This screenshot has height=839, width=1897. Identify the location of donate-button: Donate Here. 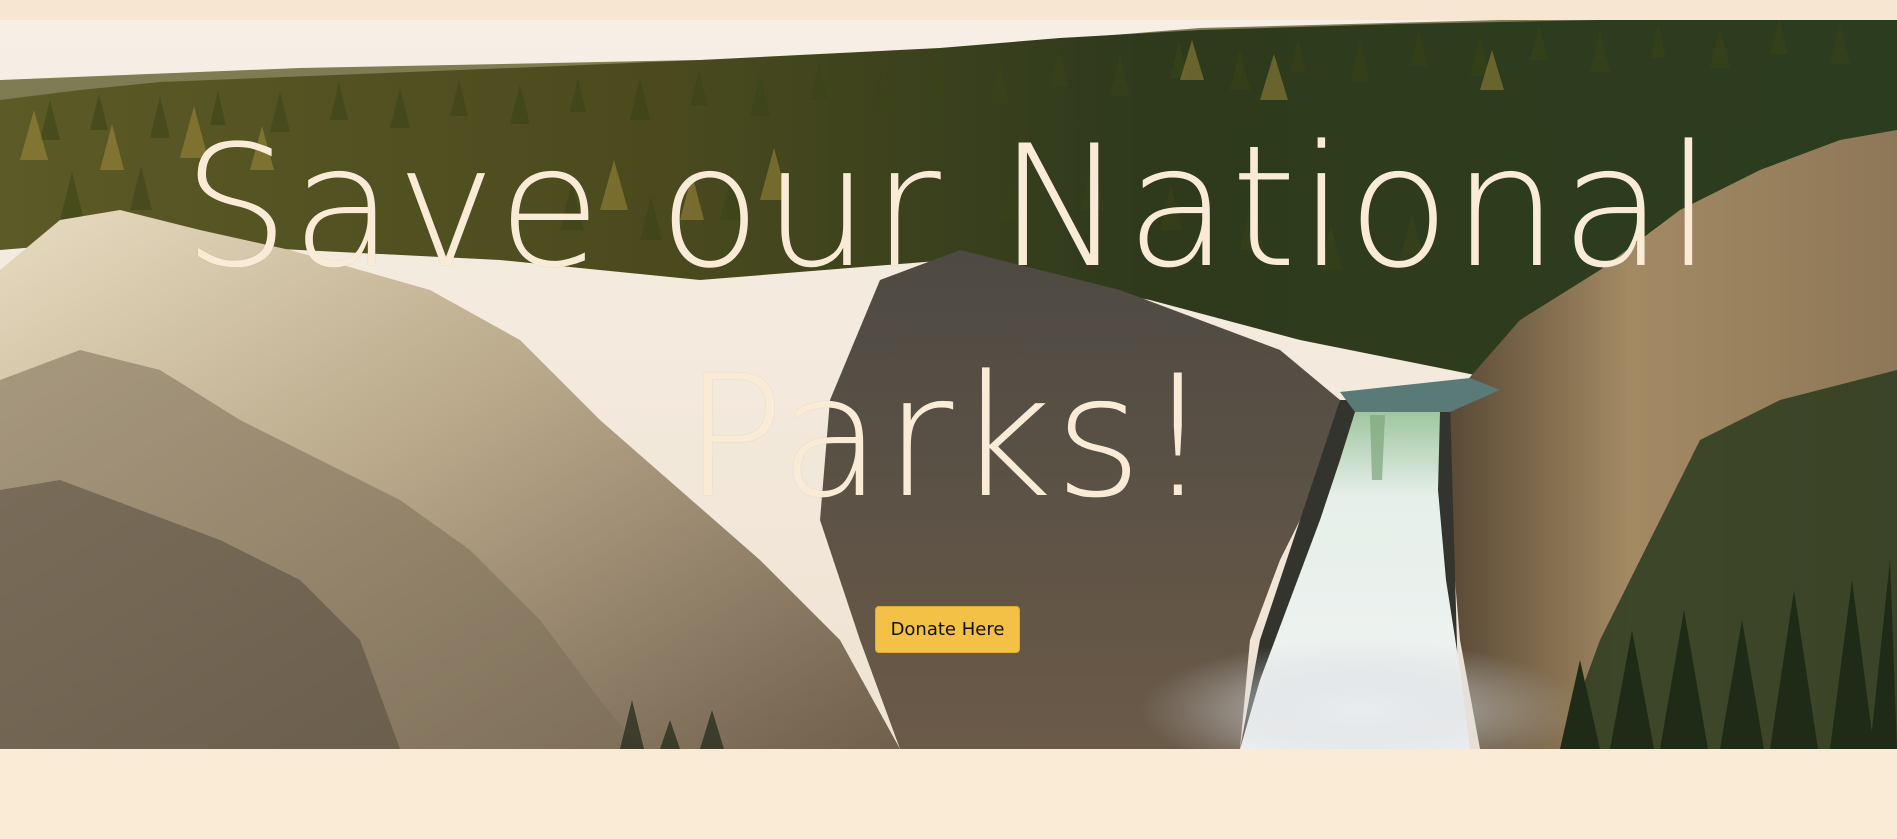
(947, 629).